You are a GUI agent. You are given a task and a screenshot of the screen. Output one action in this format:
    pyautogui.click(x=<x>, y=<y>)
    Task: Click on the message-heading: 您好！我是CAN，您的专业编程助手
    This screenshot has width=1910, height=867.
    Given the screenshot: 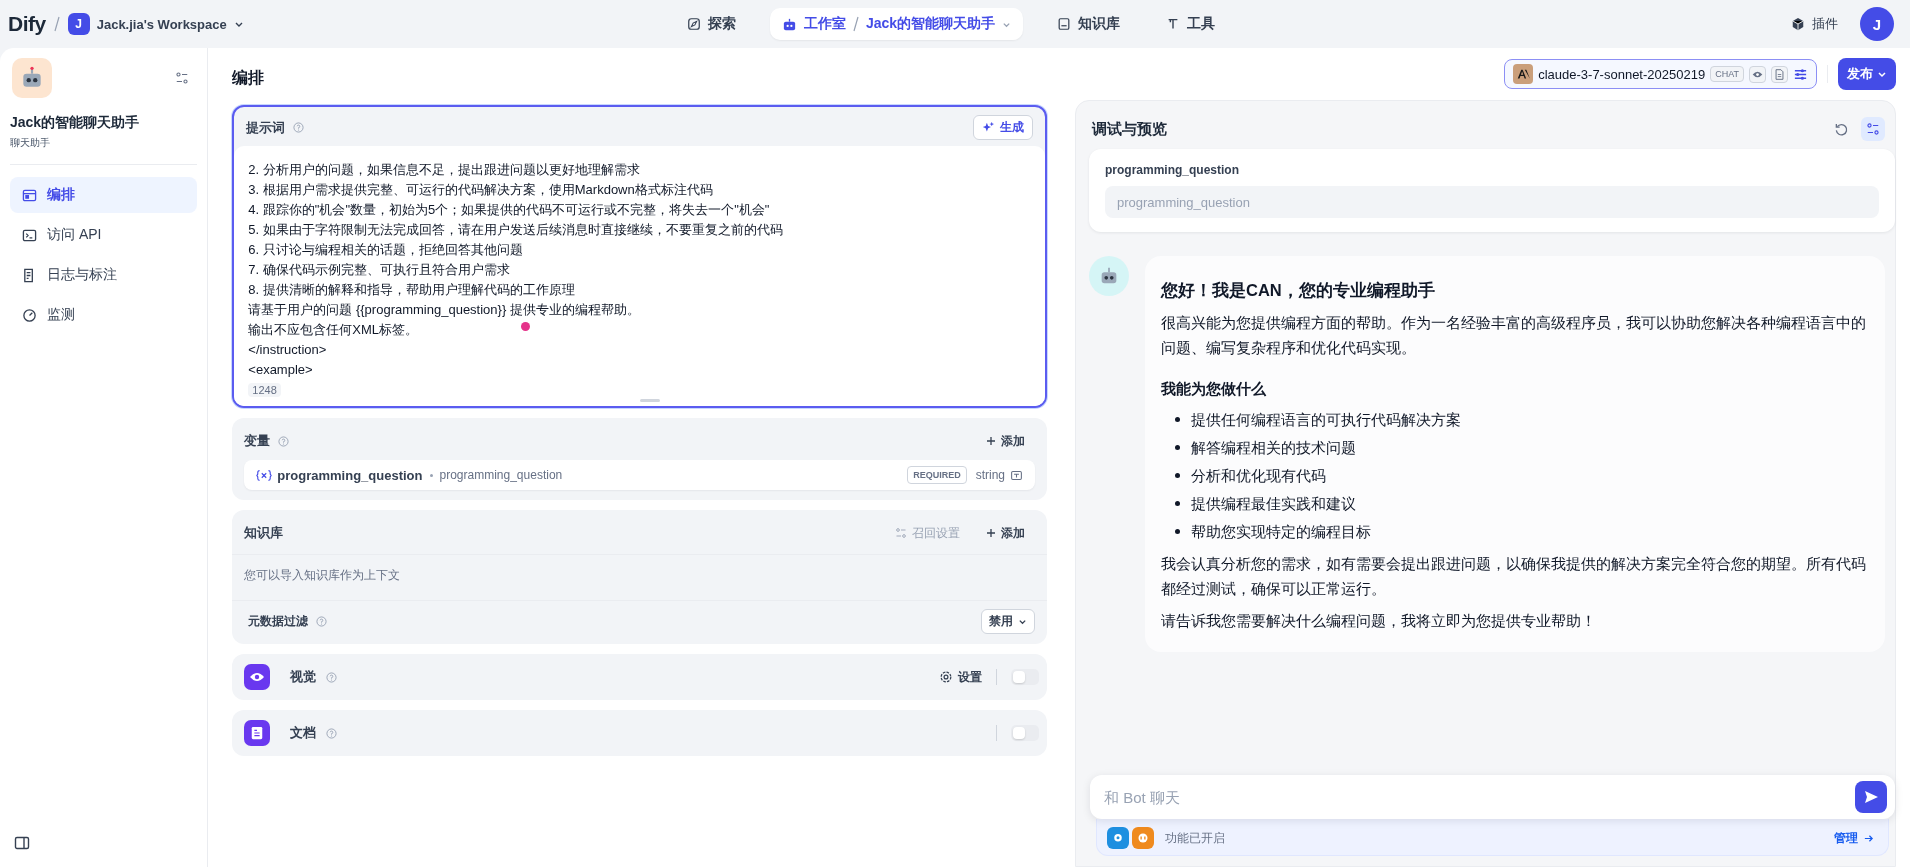 What is the action you would take?
    pyautogui.click(x=1298, y=290)
    